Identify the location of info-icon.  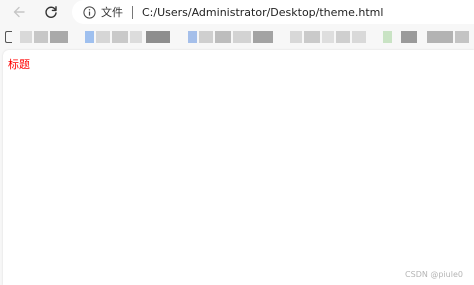
(89, 12).